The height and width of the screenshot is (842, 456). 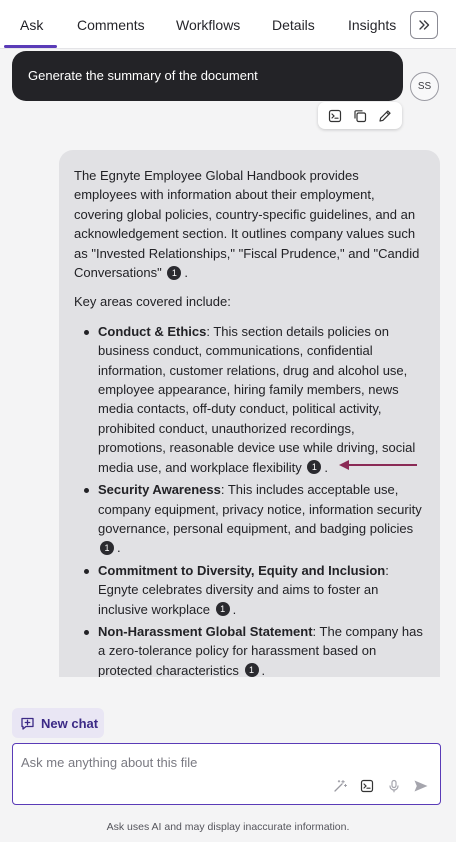 I want to click on send-button, so click(x=421, y=786).